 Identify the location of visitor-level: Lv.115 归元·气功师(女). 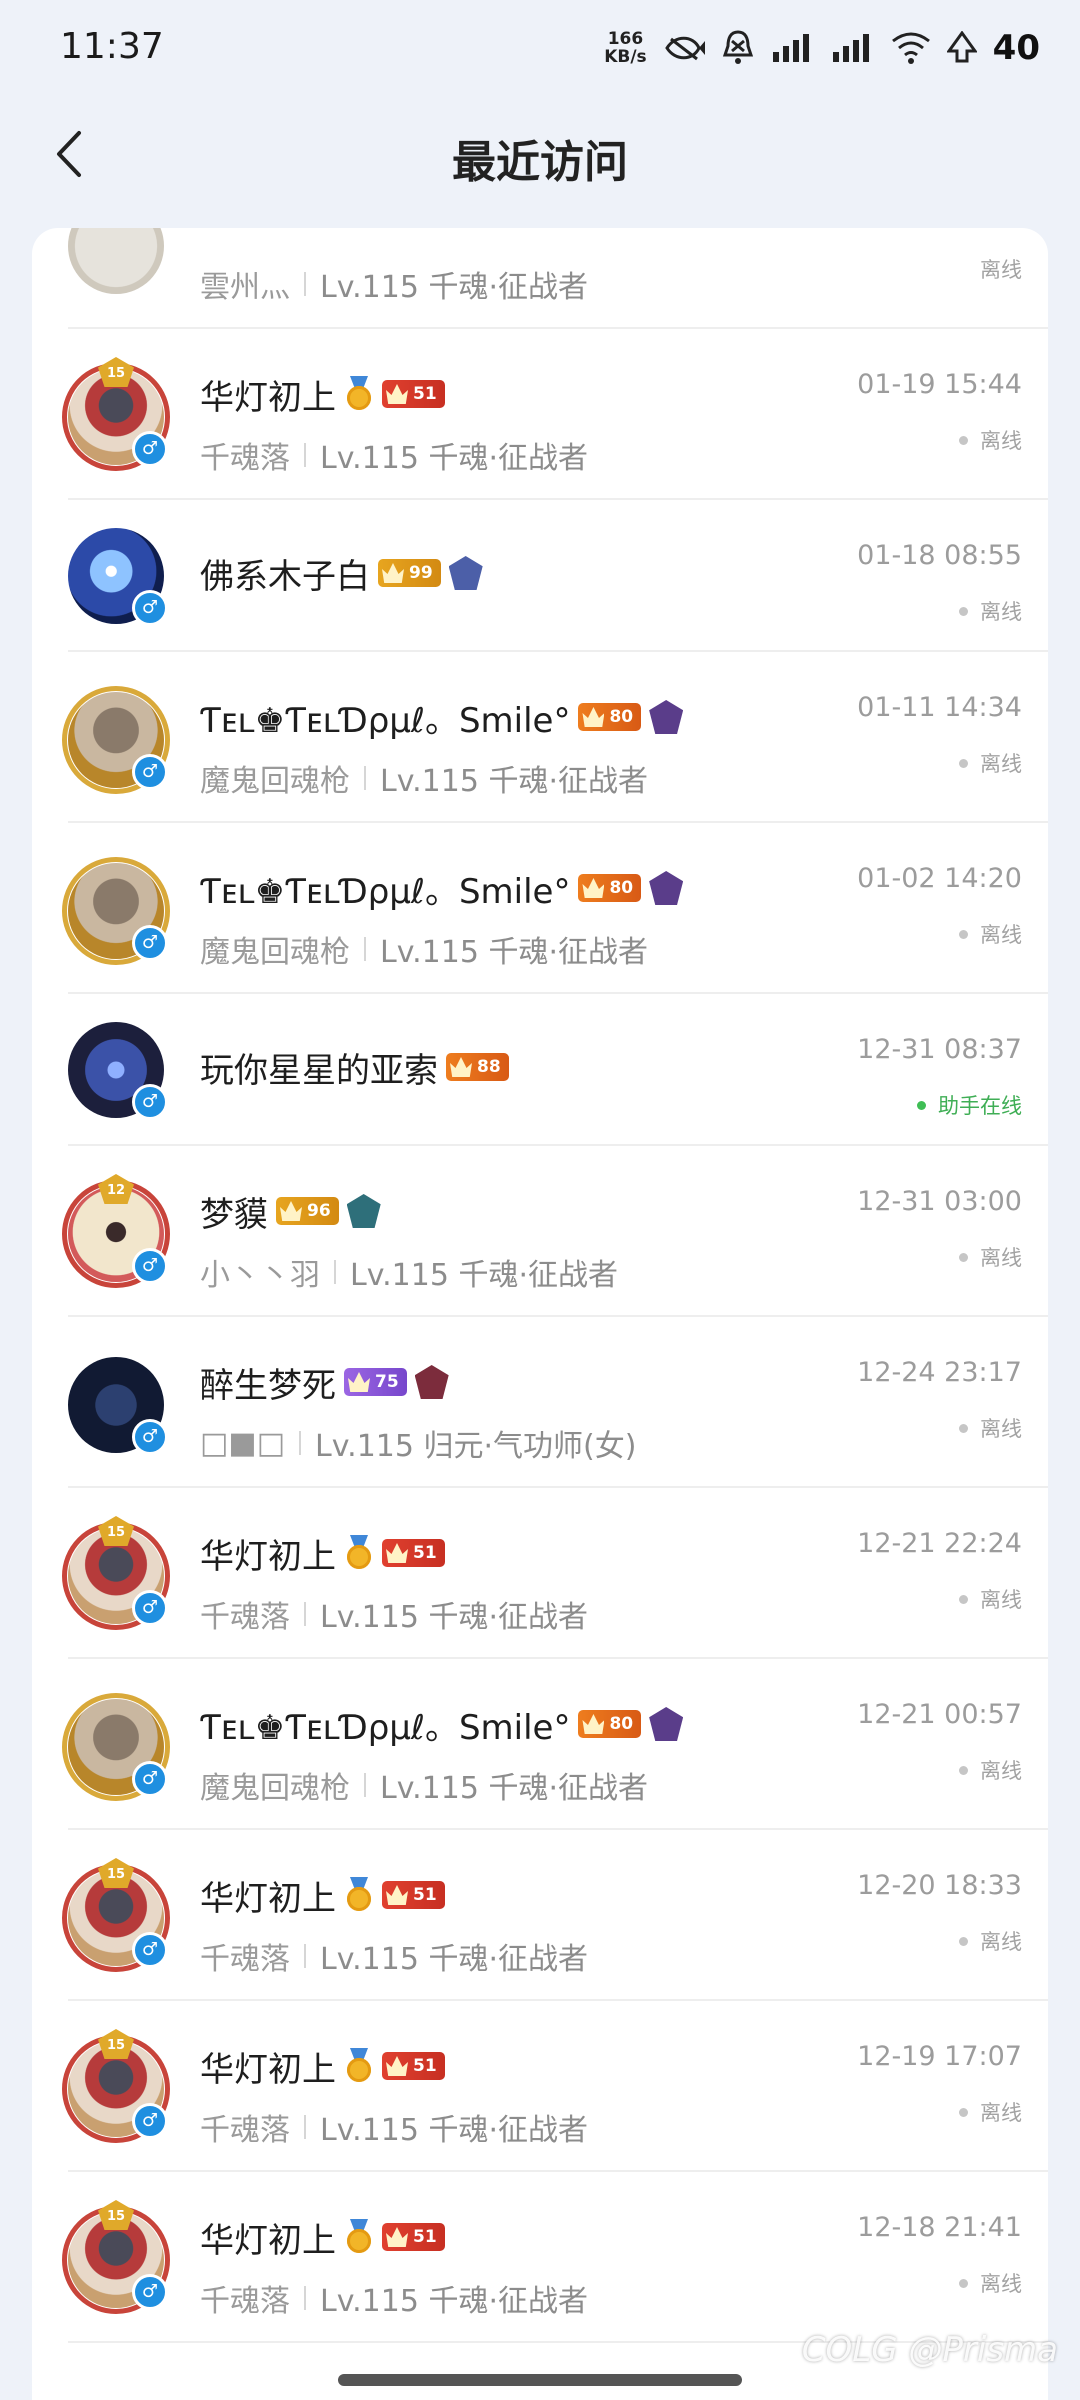
(476, 1446).